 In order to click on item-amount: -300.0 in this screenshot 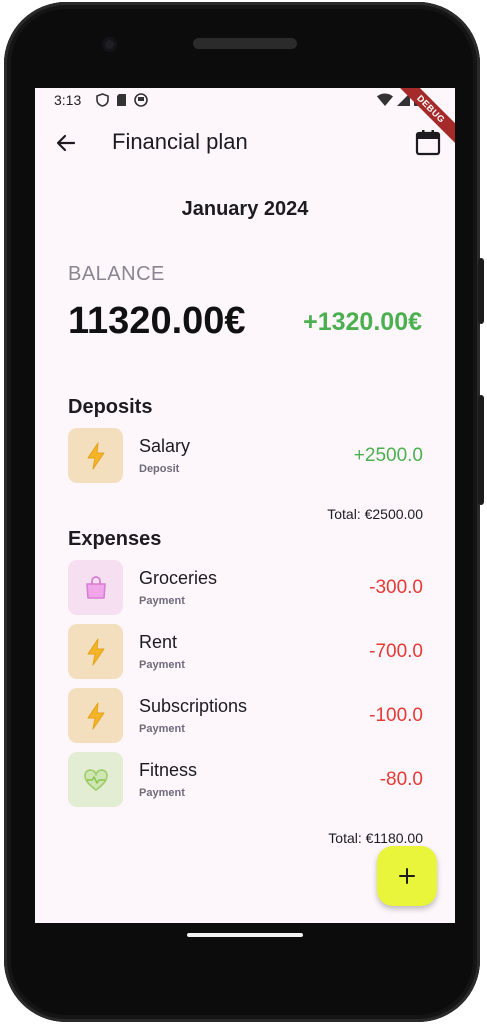, I will do `click(396, 587)`.